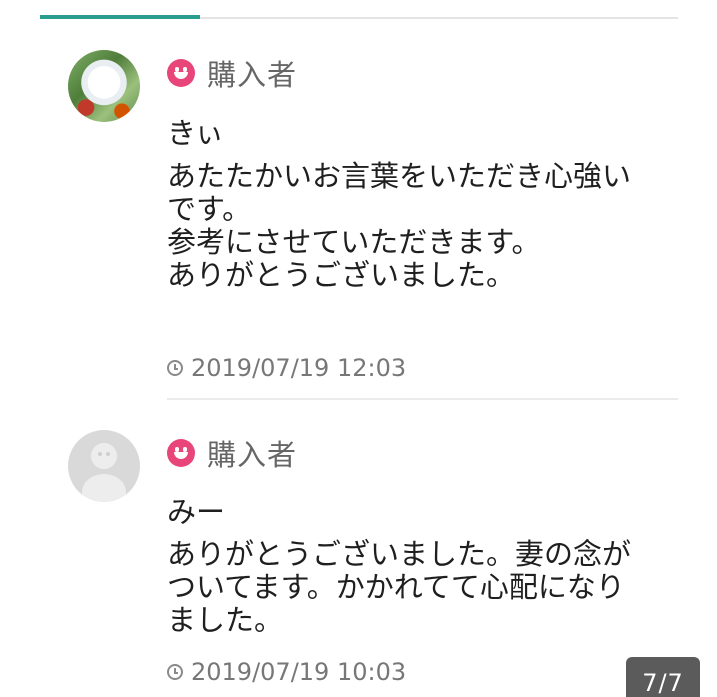 Image resolution: width=717 pixels, height=697 pixels. I want to click on timestamp-text: 2019/07/19 10:03, so click(299, 672).